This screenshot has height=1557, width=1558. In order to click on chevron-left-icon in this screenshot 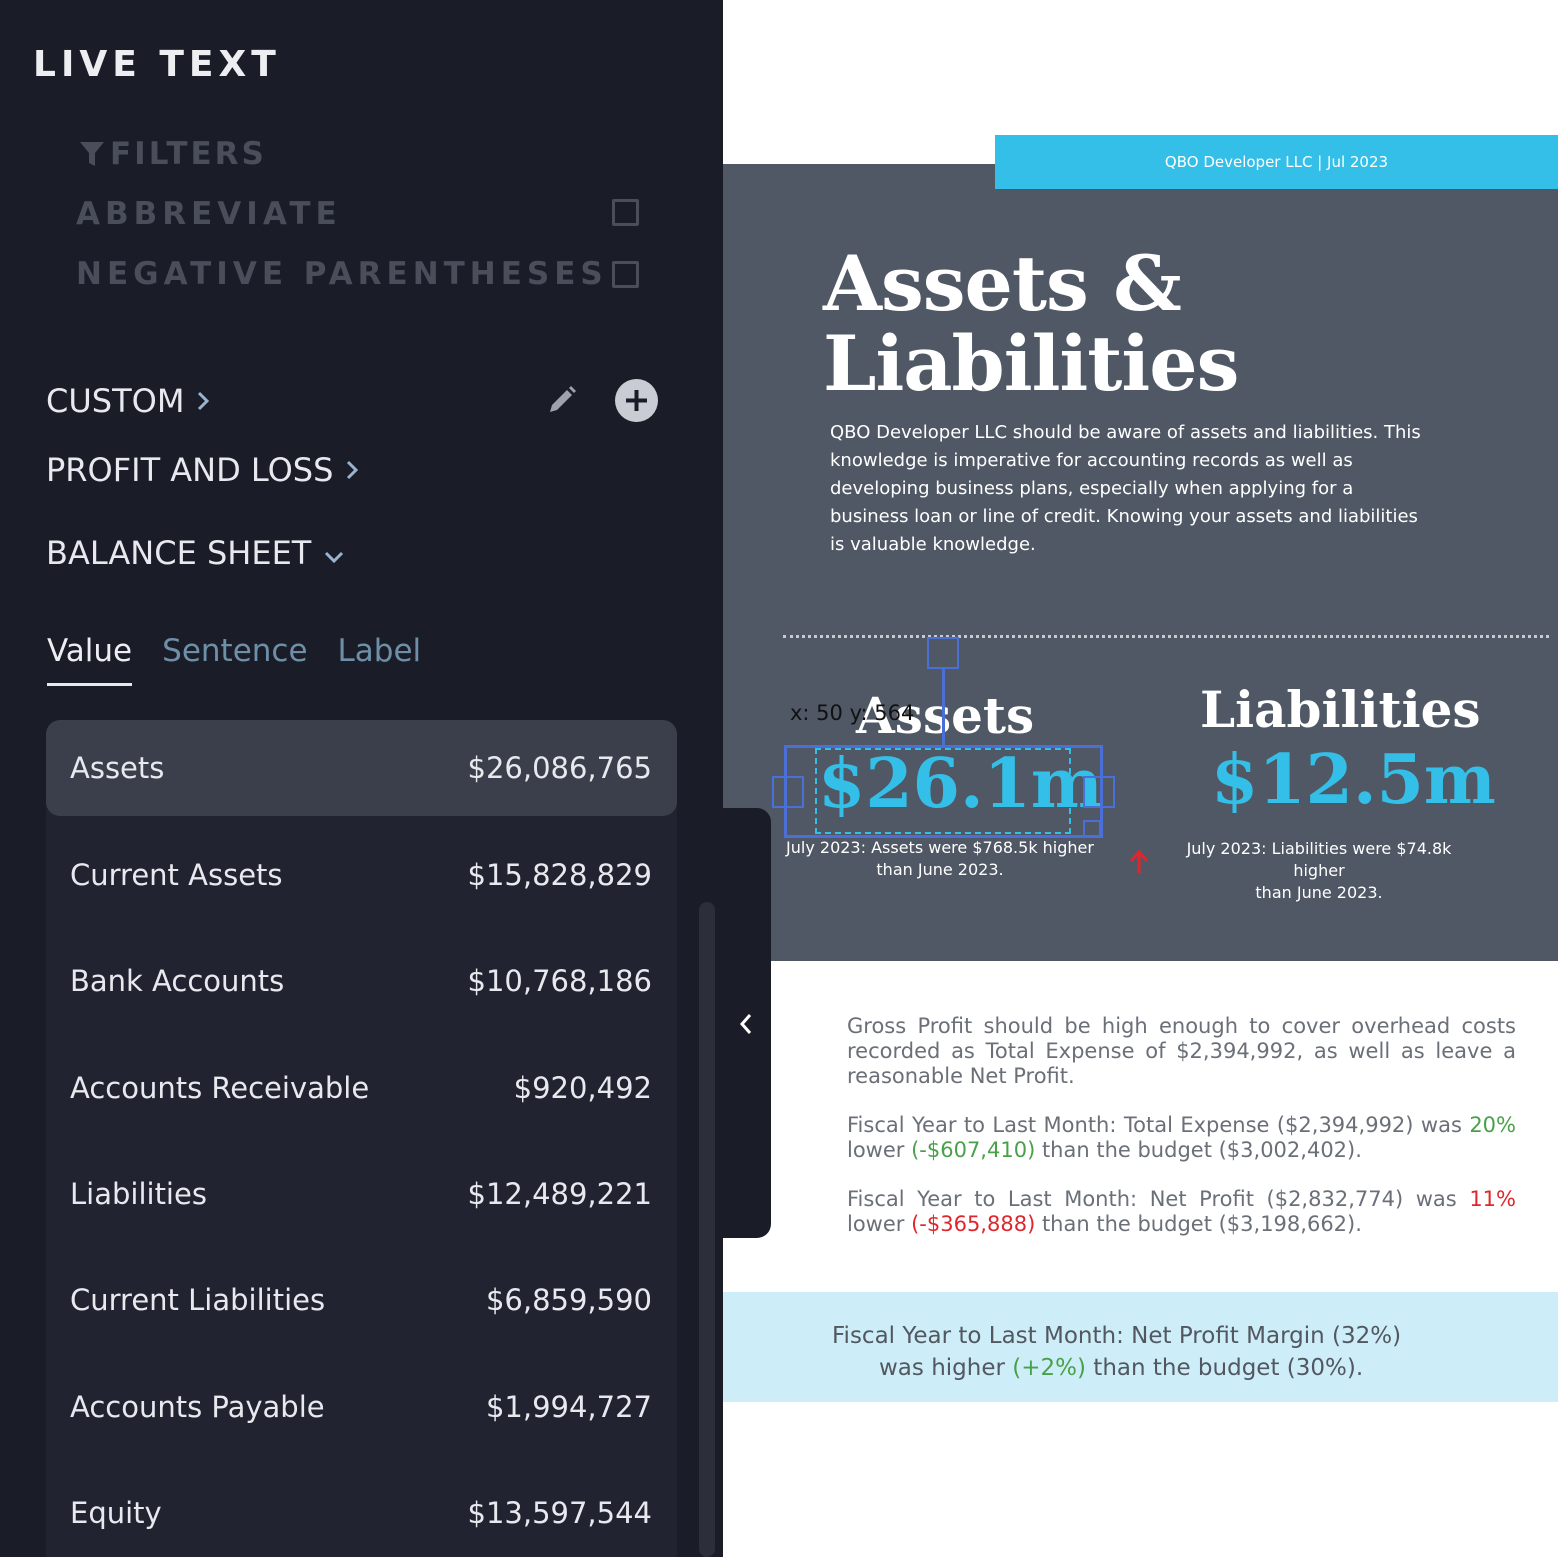, I will do `click(745, 1024)`.